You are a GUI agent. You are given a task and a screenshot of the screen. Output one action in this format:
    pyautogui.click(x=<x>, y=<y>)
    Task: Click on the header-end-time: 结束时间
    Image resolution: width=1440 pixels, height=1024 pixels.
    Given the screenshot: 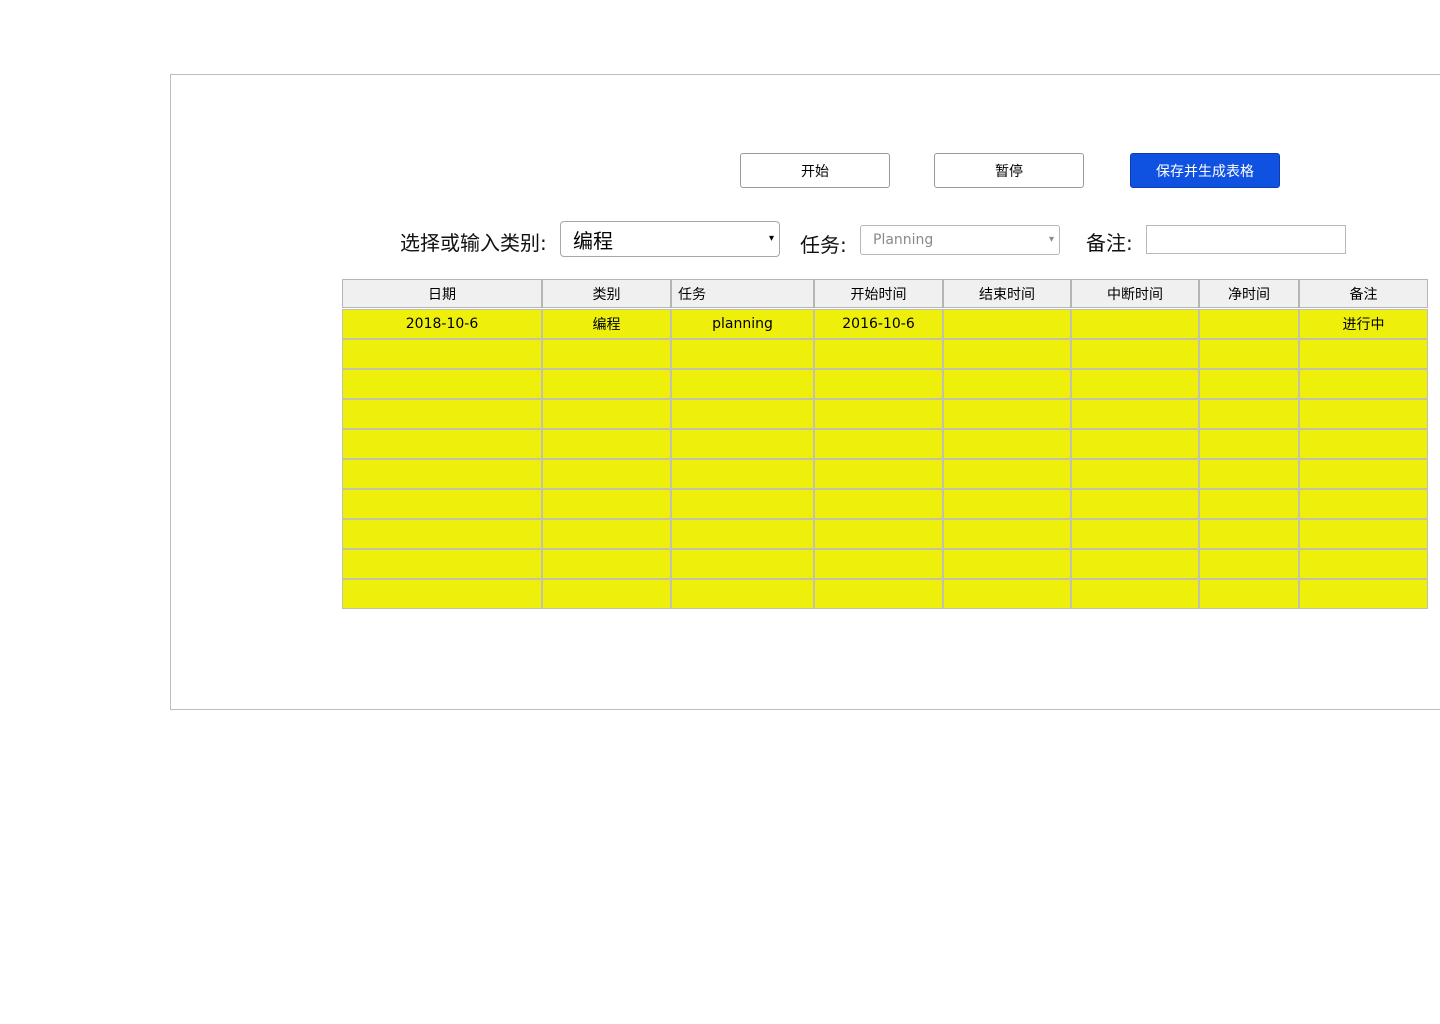 What is the action you would take?
    pyautogui.click(x=1007, y=293)
    